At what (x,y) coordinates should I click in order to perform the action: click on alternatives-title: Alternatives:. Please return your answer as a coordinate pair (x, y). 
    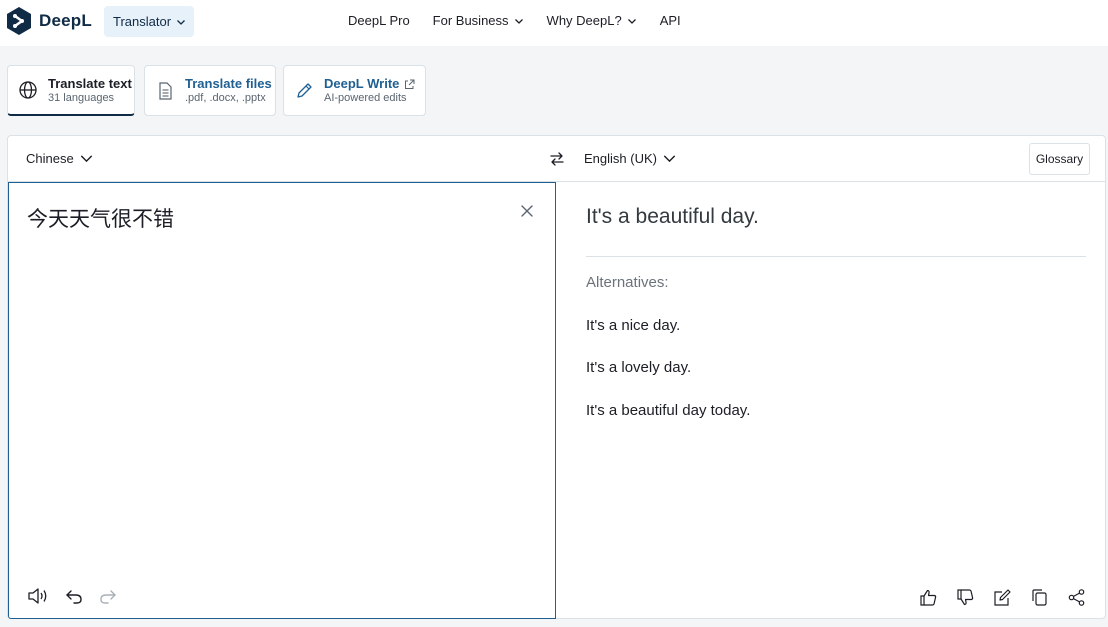
    Looking at the image, I should click on (627, 282).